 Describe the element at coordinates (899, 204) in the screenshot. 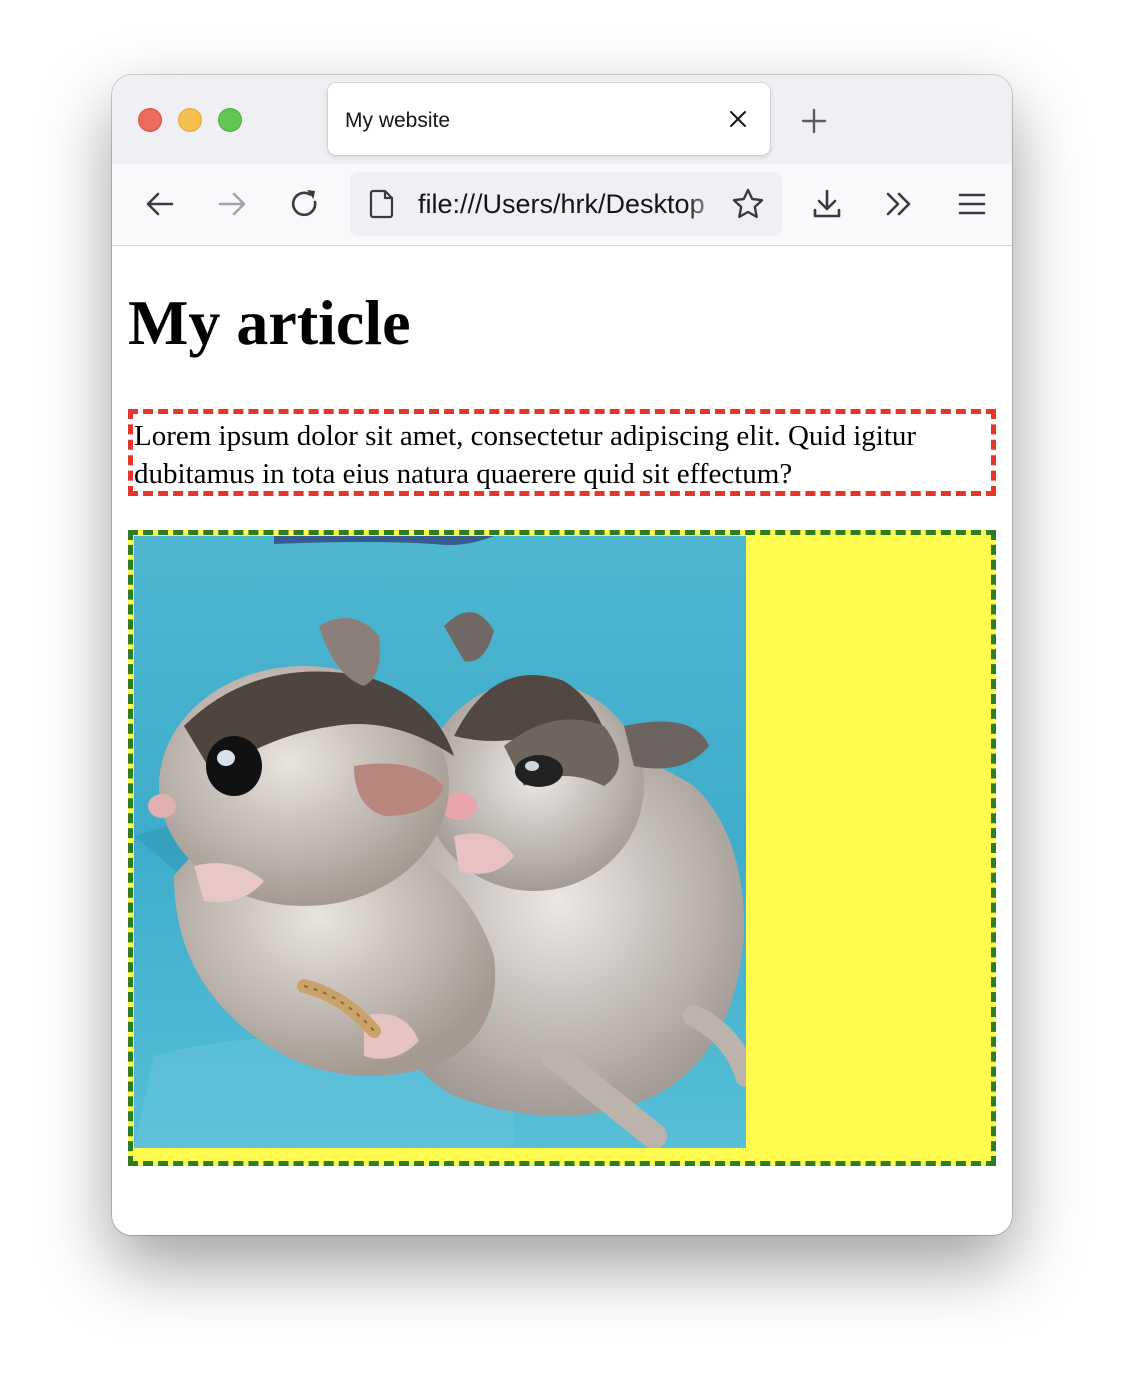

I see `chevron-double-right-icon` at that location.